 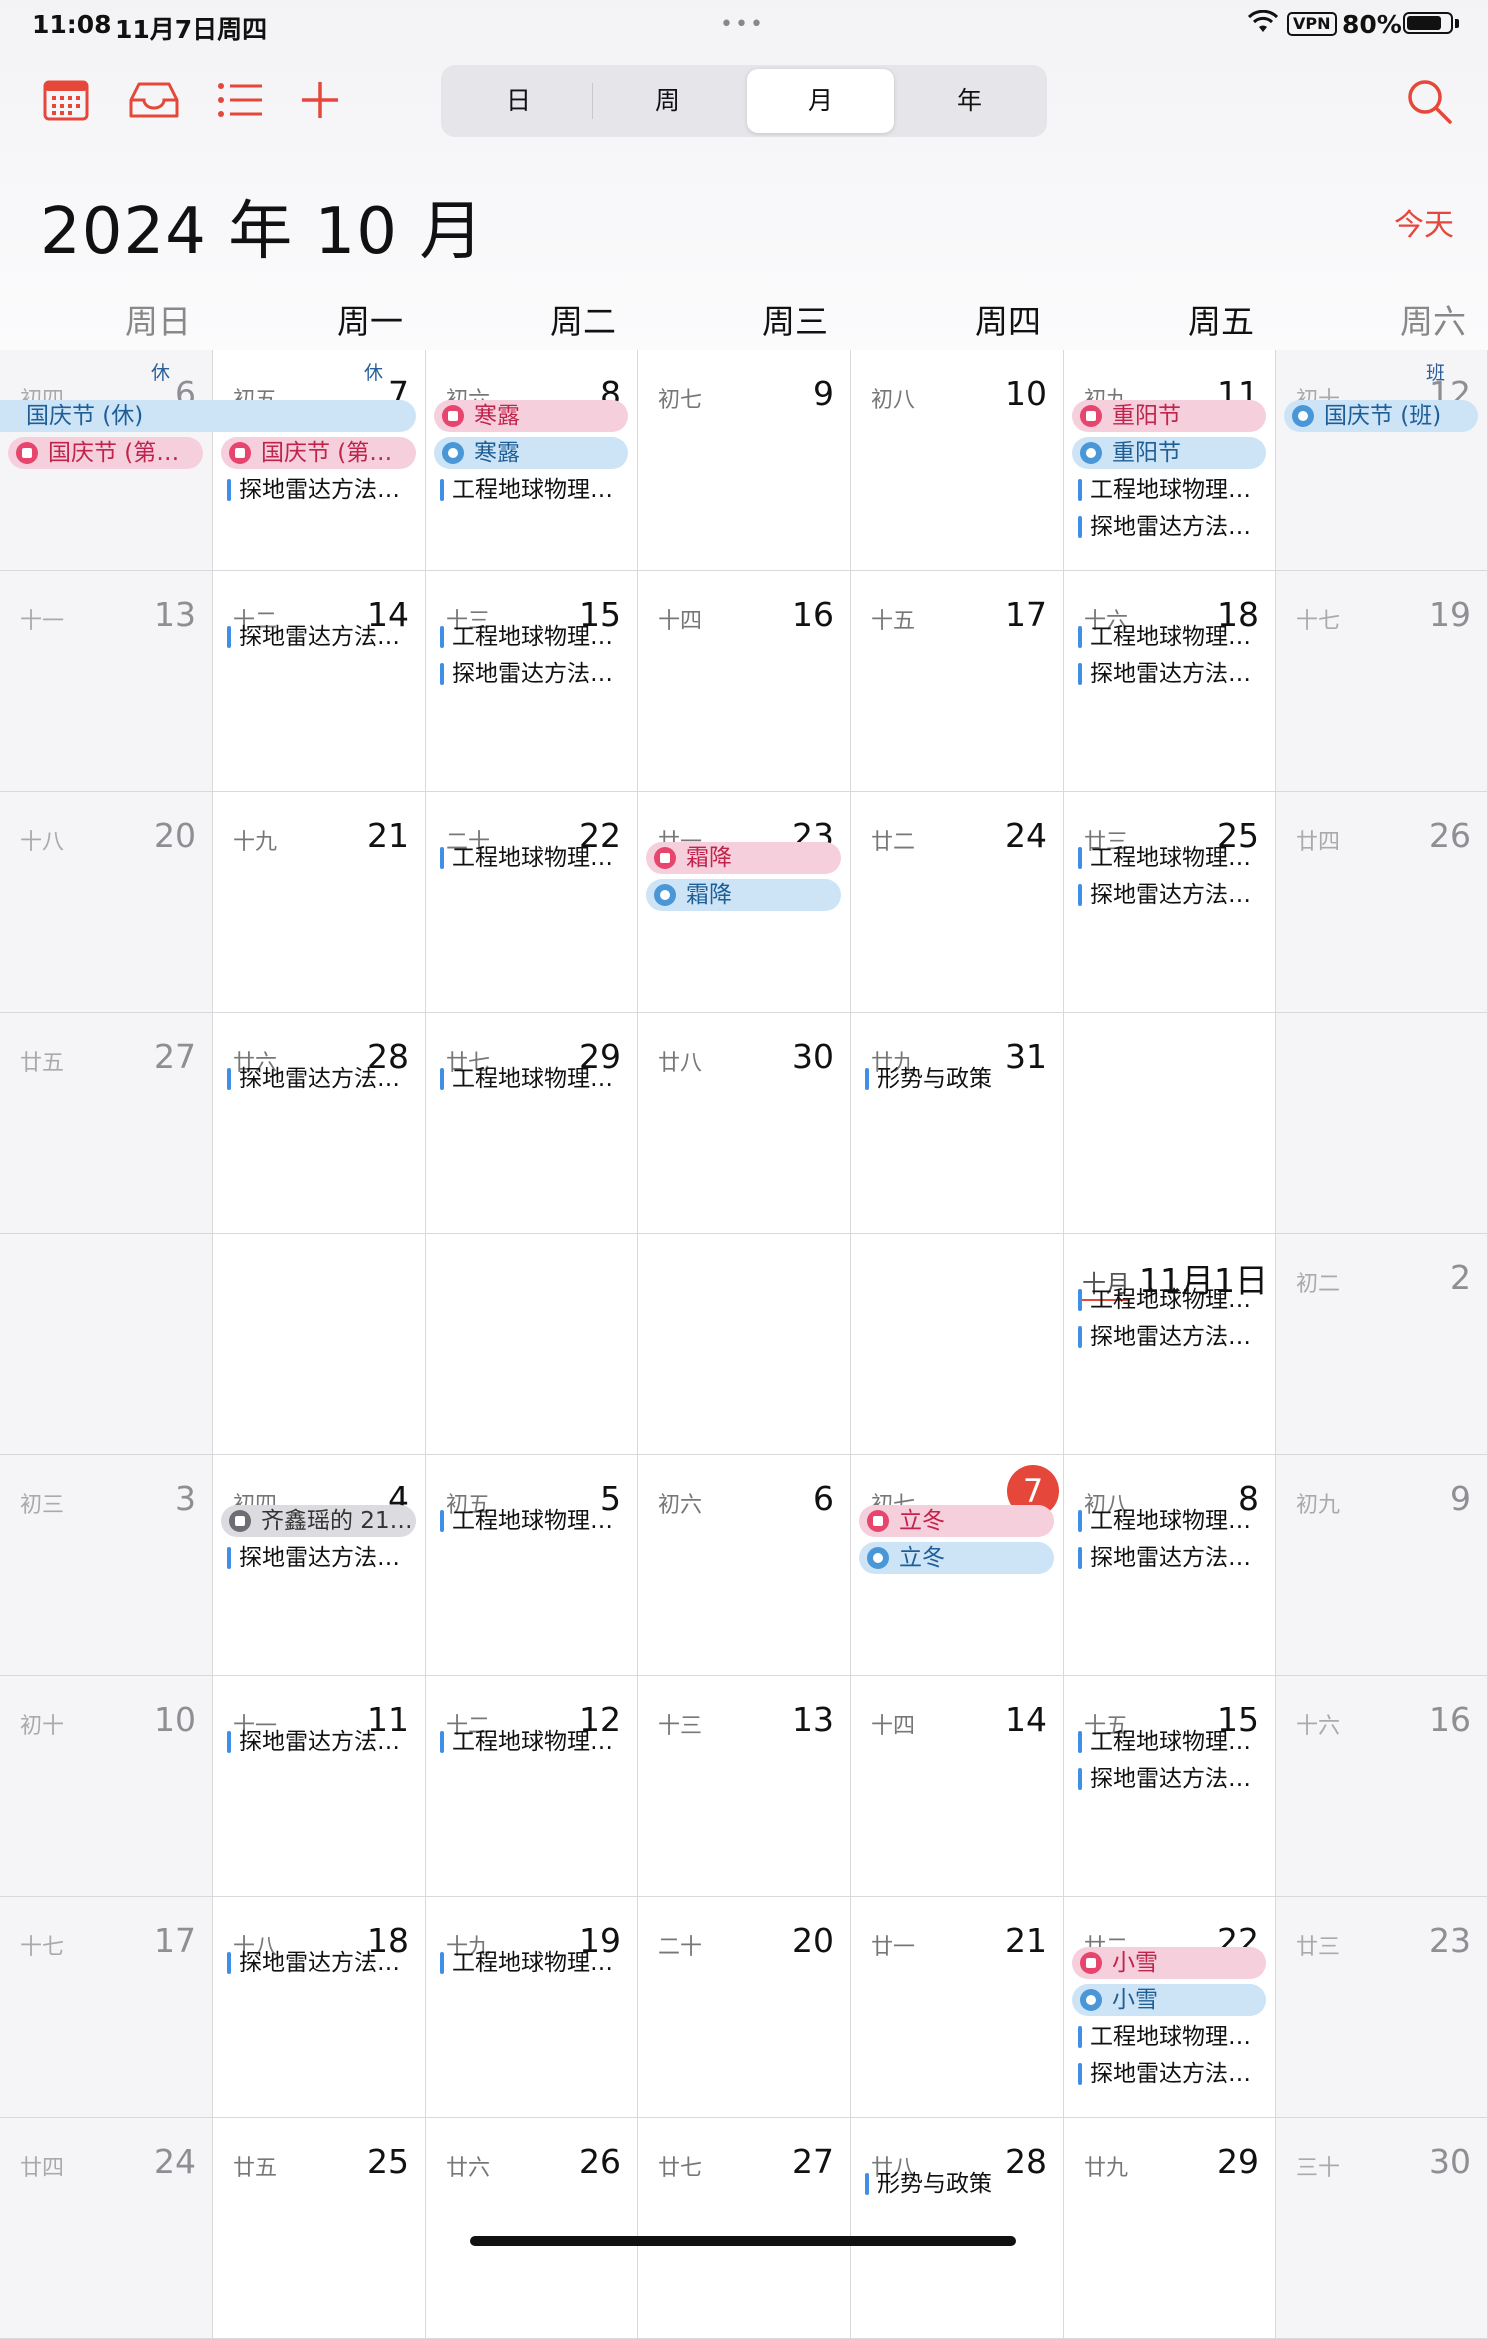 What do you see at coordinates (518, 101) in the screenshot?
I see `segment-day: 日` at bounding box center [518, 101].